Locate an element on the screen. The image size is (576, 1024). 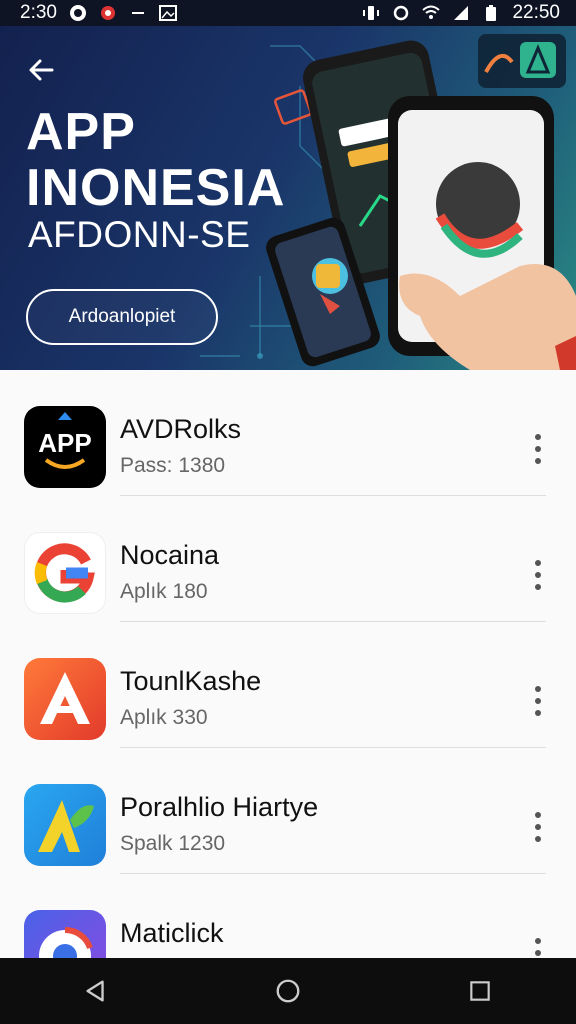
app-store-icon-text: APP is located at coordinates (64, 443).